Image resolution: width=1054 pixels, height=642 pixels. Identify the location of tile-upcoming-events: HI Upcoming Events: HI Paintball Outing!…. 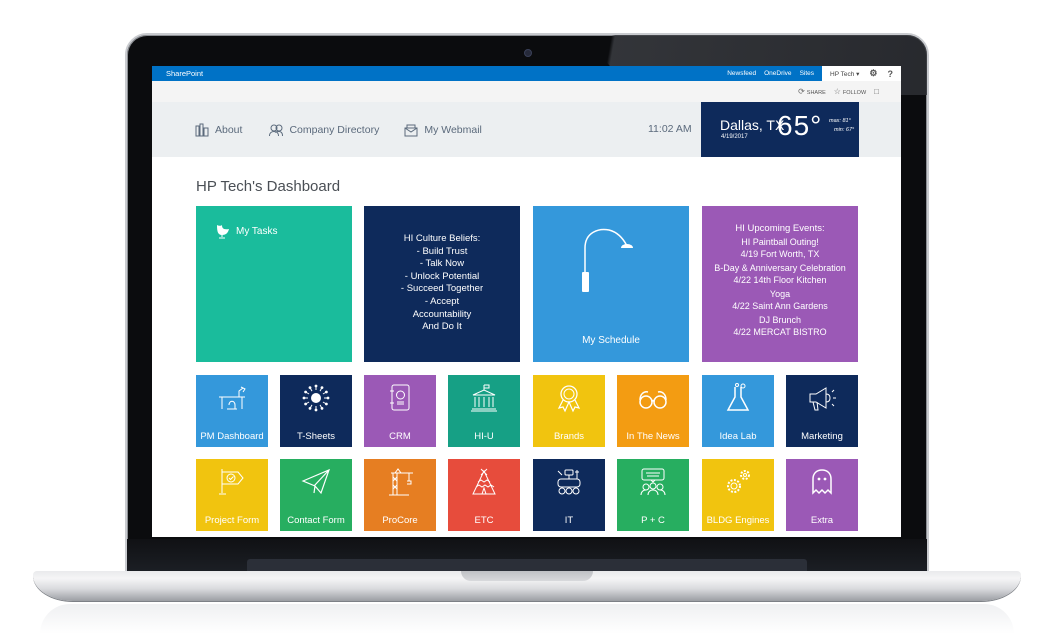
(780, 284).